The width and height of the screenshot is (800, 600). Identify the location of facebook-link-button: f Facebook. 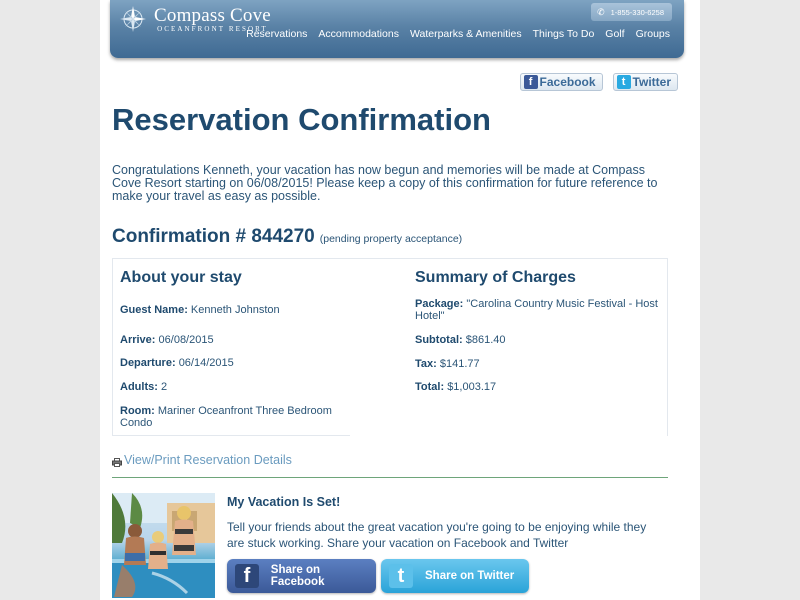
(561, 82).